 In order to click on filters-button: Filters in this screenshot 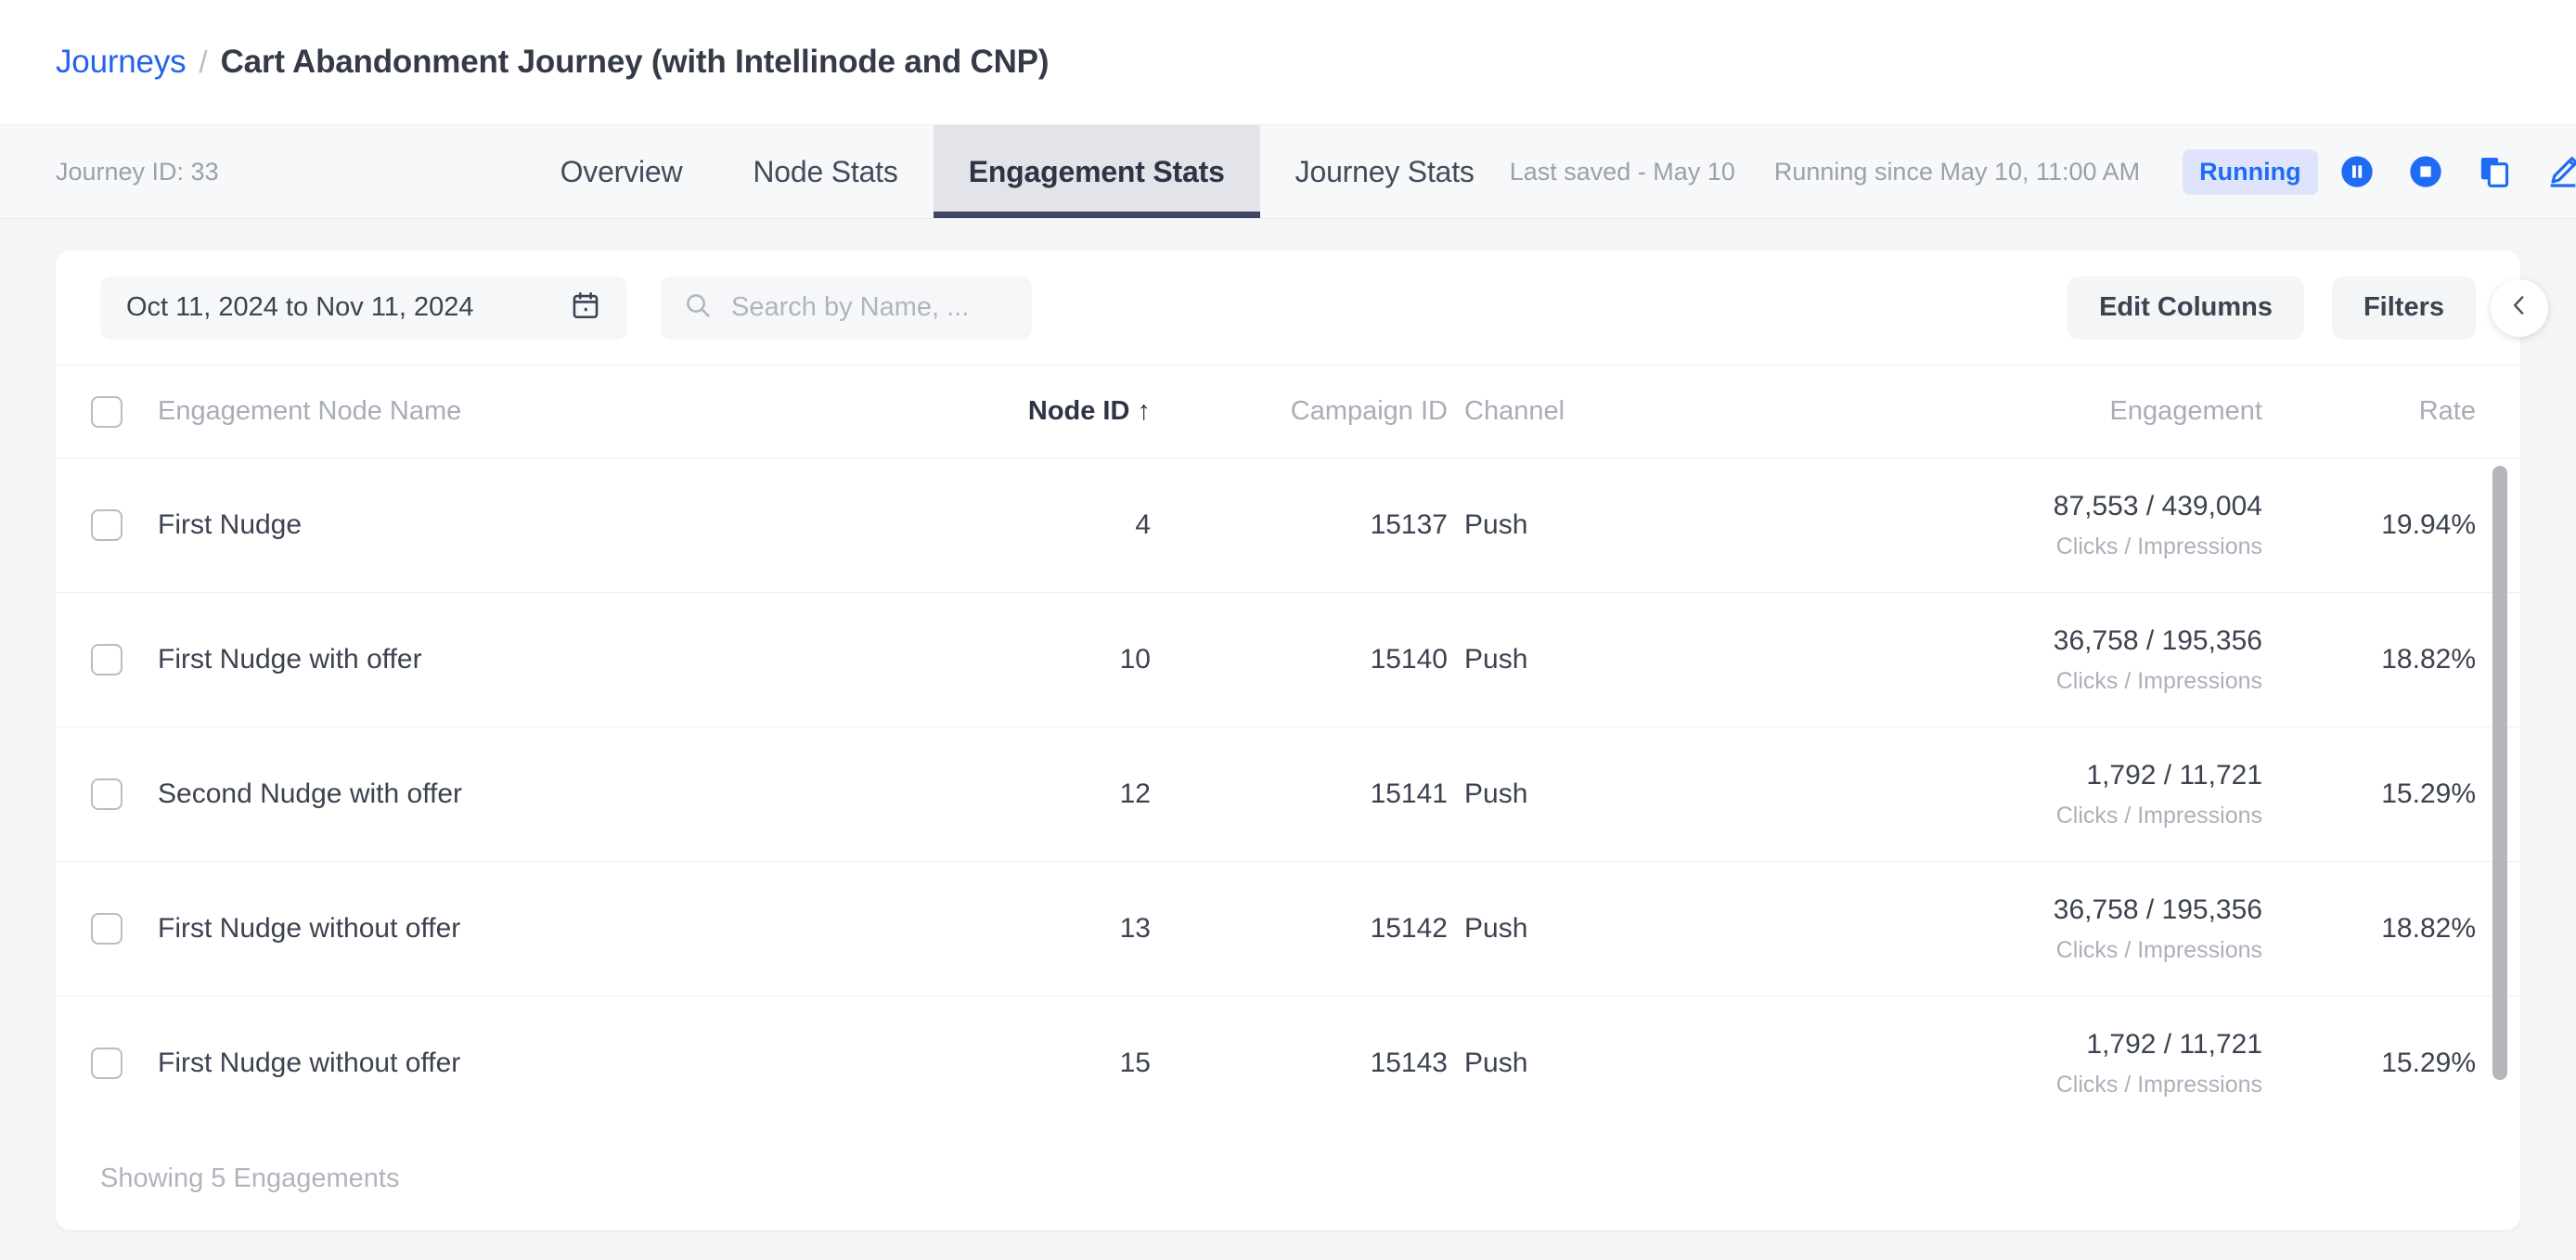, I will do `click(2403, 308)`.